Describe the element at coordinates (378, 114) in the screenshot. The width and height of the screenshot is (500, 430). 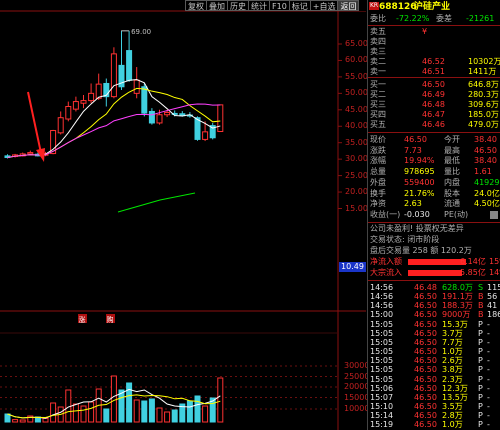
I see `bid-label: 买四` at that location.